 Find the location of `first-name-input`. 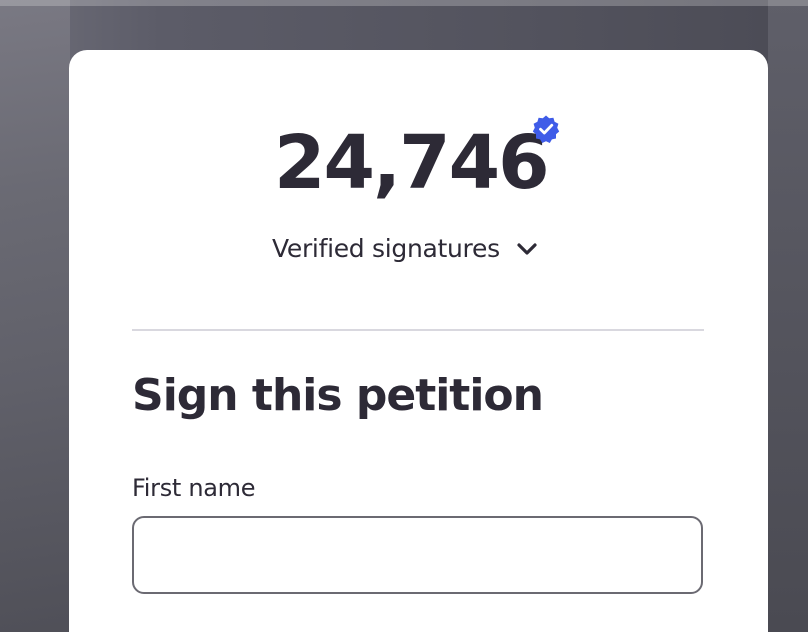

first-name-input is located at coordinates (417, 555).